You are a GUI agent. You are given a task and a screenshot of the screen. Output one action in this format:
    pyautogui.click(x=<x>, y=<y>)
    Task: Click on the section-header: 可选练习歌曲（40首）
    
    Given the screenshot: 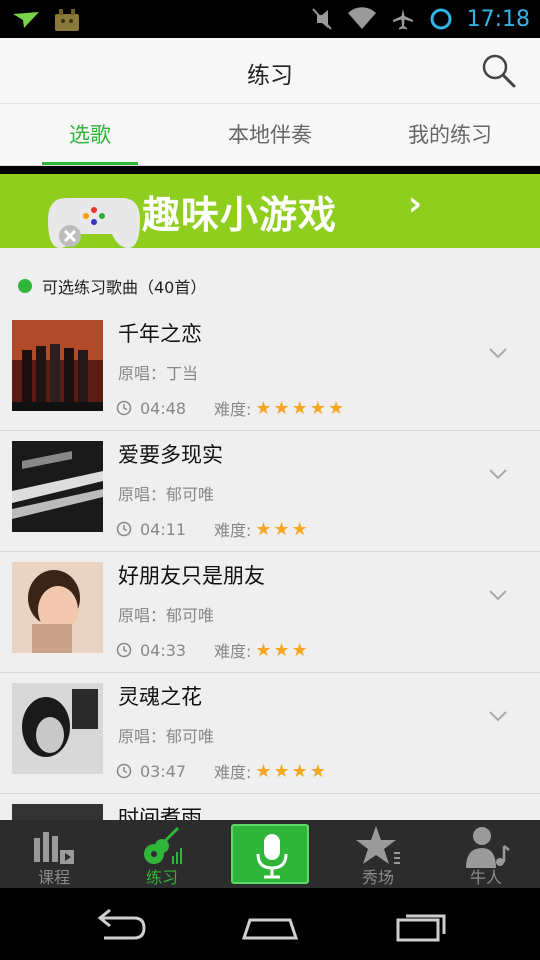 What is the action you would take?
    pyautogui.click(x=112, y=286)
    